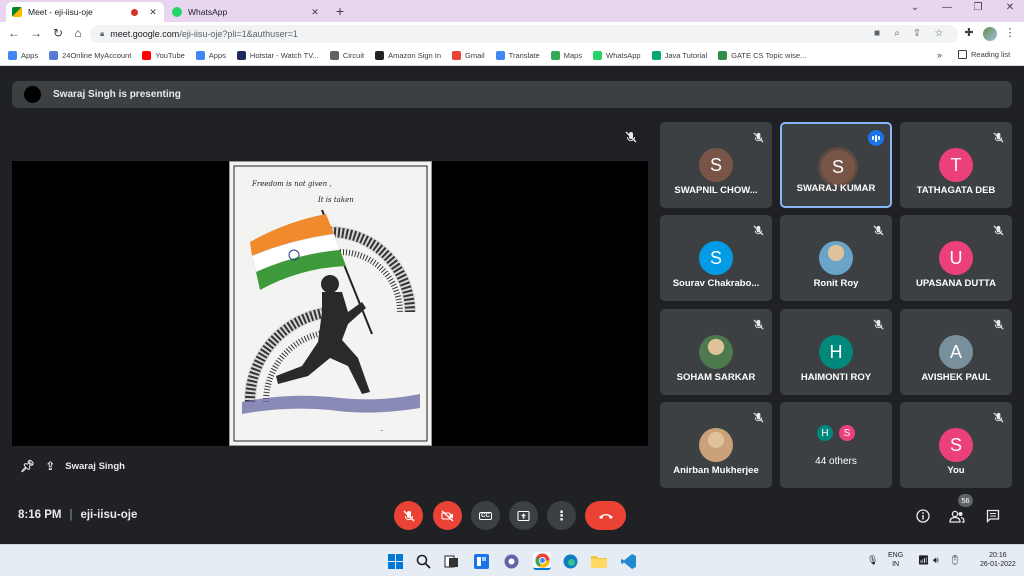  I want to click on bookmark-item: 24Online MyAccount, so click(90, 55).